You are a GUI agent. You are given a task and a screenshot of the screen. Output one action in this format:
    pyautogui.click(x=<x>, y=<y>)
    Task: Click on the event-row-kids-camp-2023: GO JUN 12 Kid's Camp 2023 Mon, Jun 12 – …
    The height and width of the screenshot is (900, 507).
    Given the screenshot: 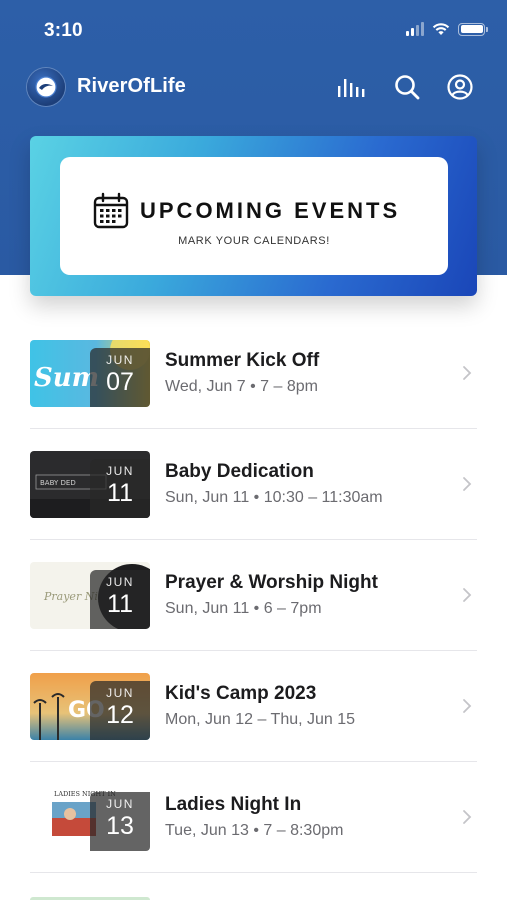 What is the action you would take?
    pyautogui.click(x=253, y=706)
    